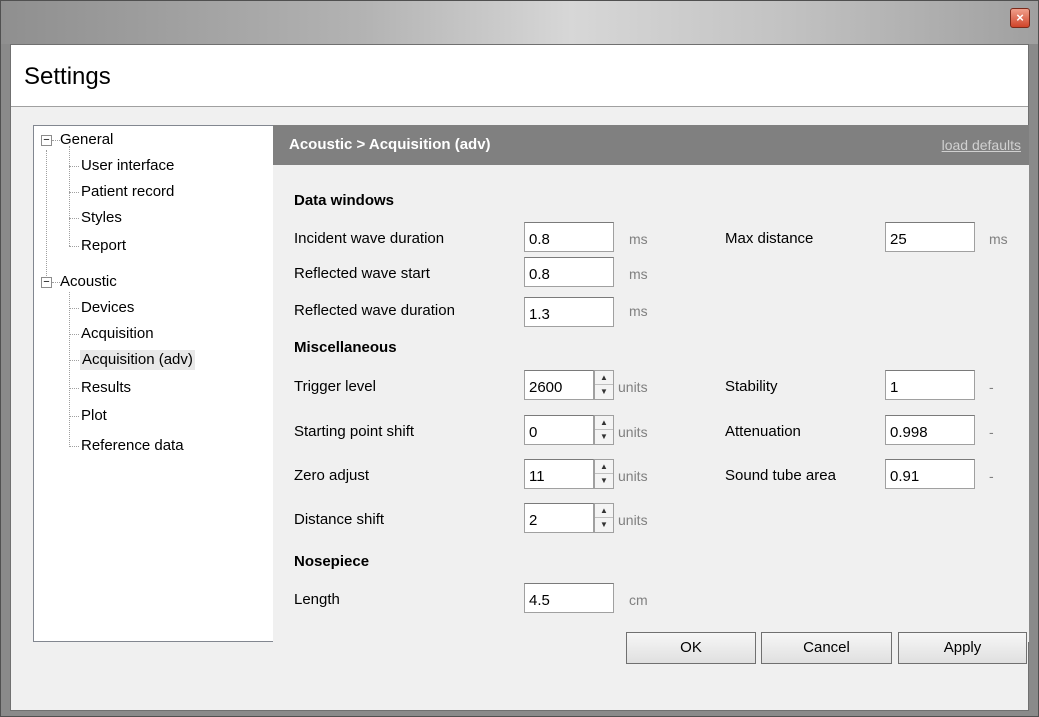  What do you see at coordinates (930, 237) in the screenshot?
I see `max-distance-input` at bounding box center [930, 237].